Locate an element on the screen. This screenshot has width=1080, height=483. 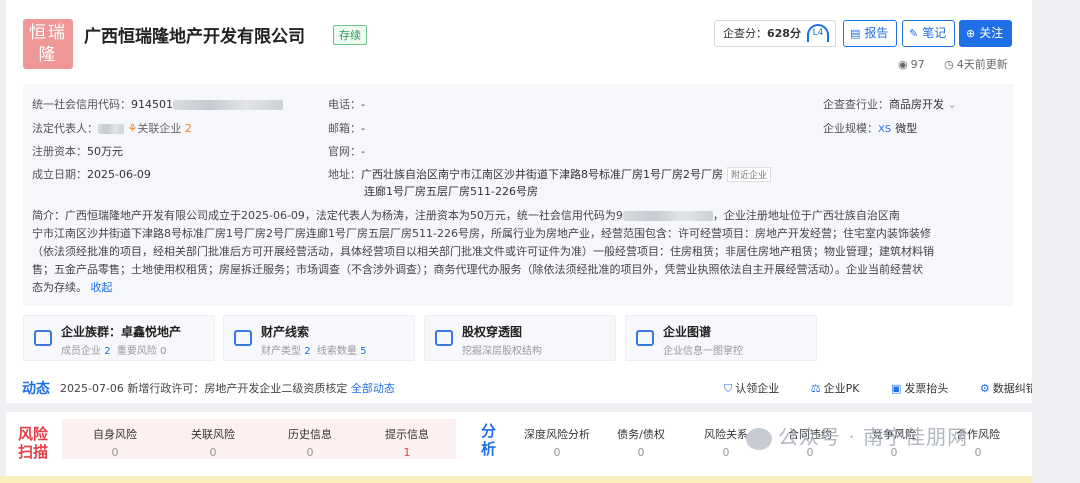
follow-label: 关注 is located at coordinates (991, 33).